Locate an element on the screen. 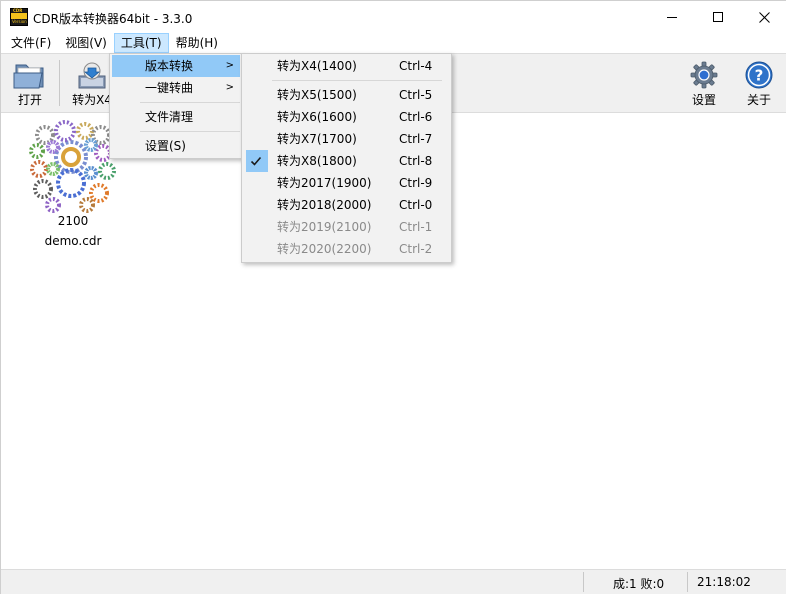 The width and height of the screenshot is (786, 594). folder-open-icon is located at coordinates (28, 76).